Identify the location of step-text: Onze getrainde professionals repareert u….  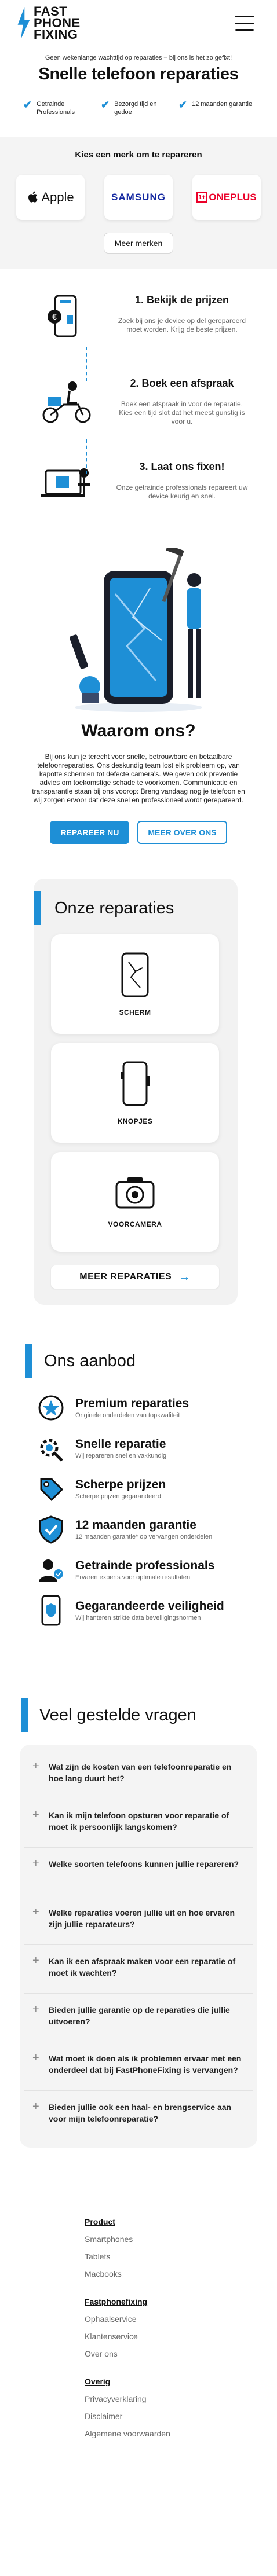
(182, 491).